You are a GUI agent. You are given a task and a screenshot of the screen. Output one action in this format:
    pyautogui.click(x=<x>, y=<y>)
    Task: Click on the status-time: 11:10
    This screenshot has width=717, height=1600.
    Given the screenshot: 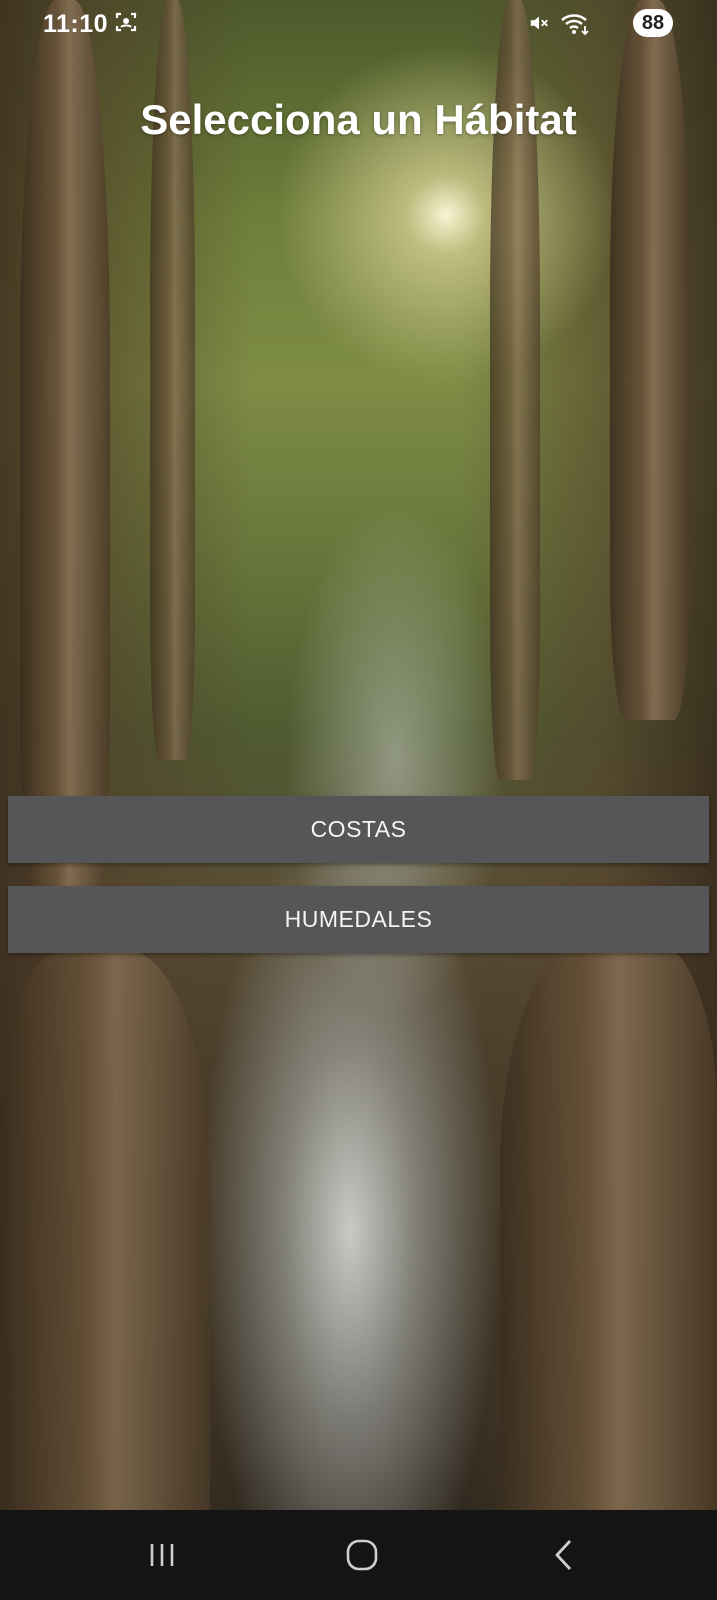 What is the action you would take?
    pyautogui.click(x=76, y=24)
    